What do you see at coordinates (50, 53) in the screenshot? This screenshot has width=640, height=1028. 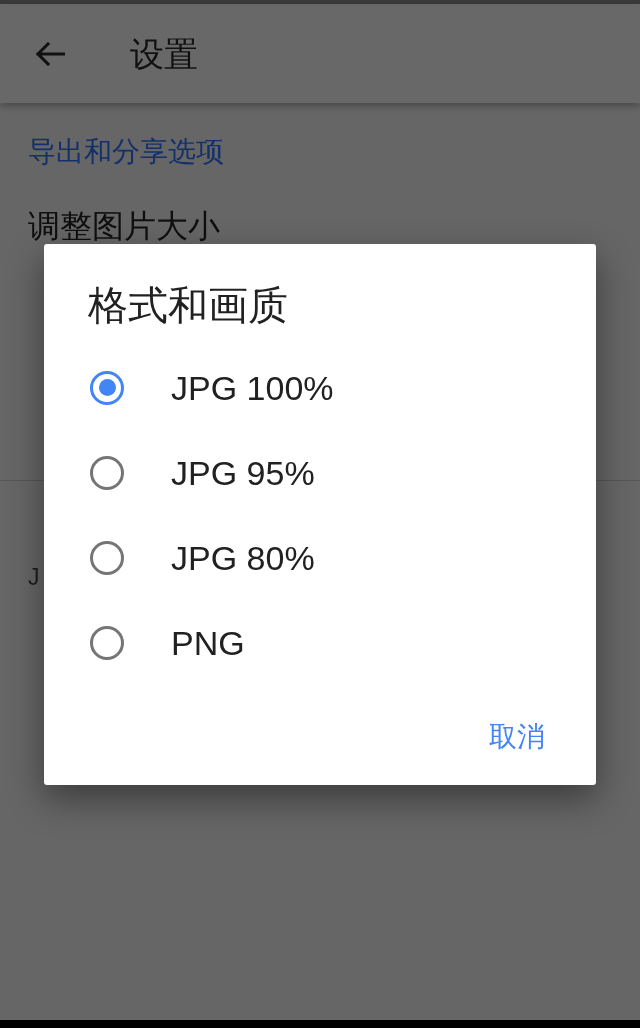 I see `back-arrow-icon` at bounding box center [50, 53].